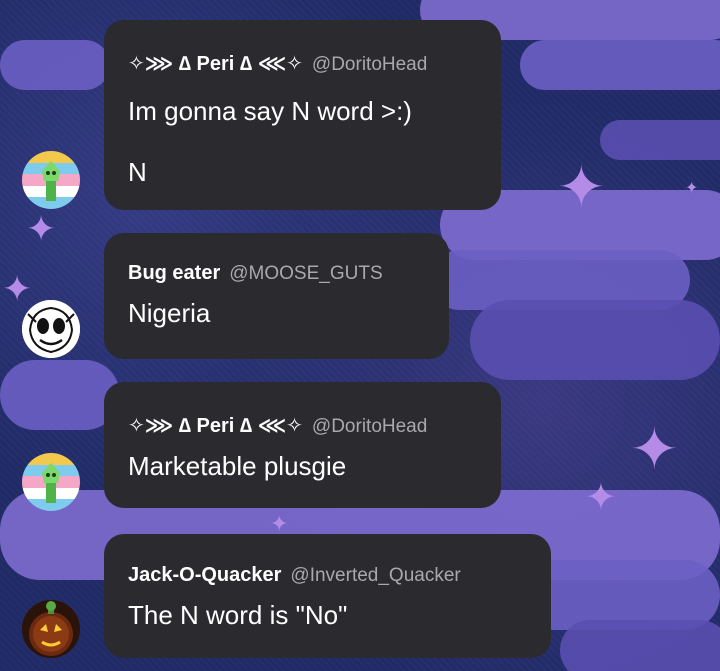 Image resolution: width=720 pixels, height=671 pixels. What do you see at coordinates (238, 615) in the screenshot?
I see `message-text: The N word is "No"` at bounding box center [238, 615].